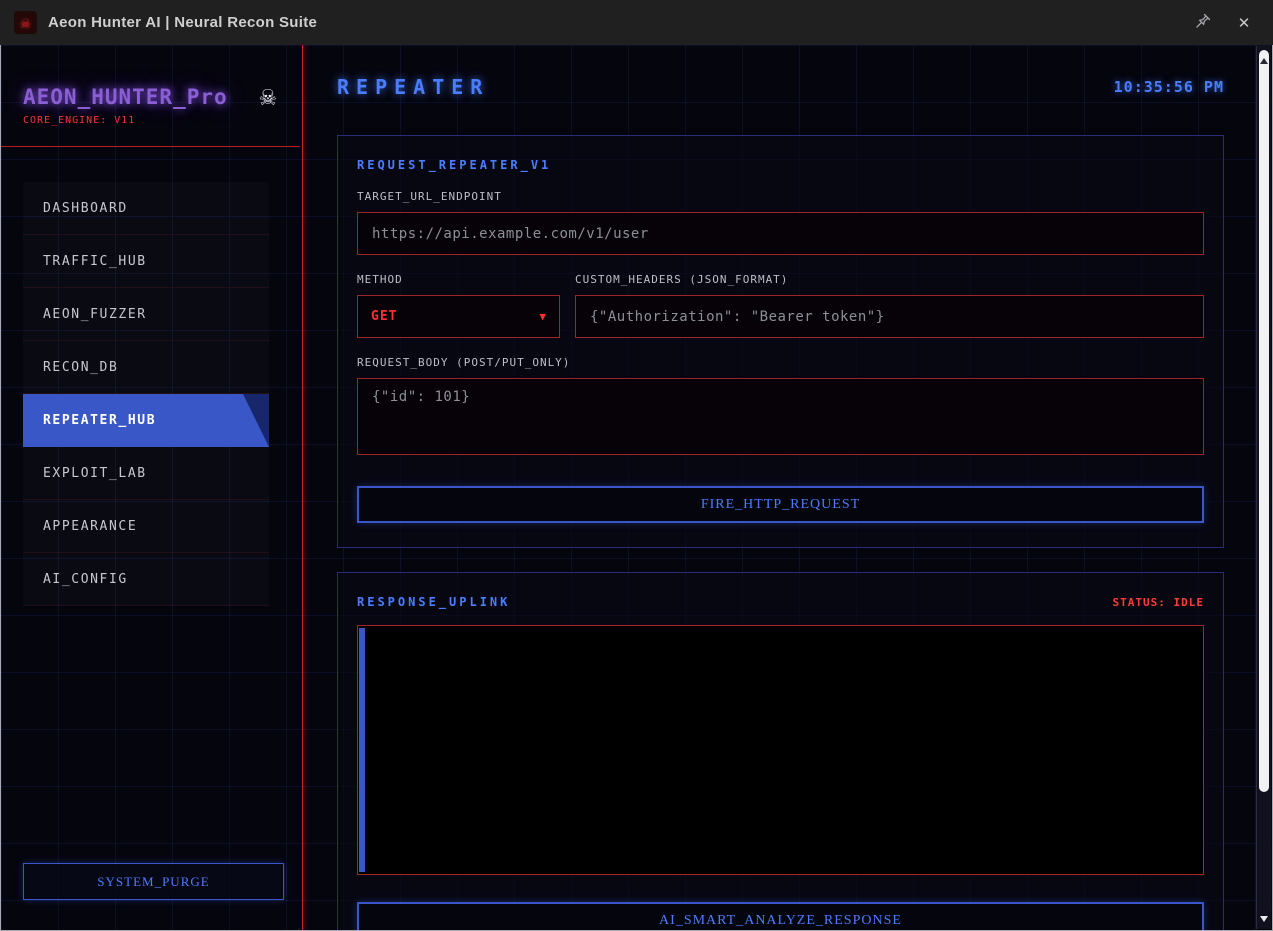 The width and height of the screenshot is (1273, 931). What do you see at coordinates (1264, 919) in the screenshot?
I see `scroll-down-icon` at bounding box center [1264, 919].